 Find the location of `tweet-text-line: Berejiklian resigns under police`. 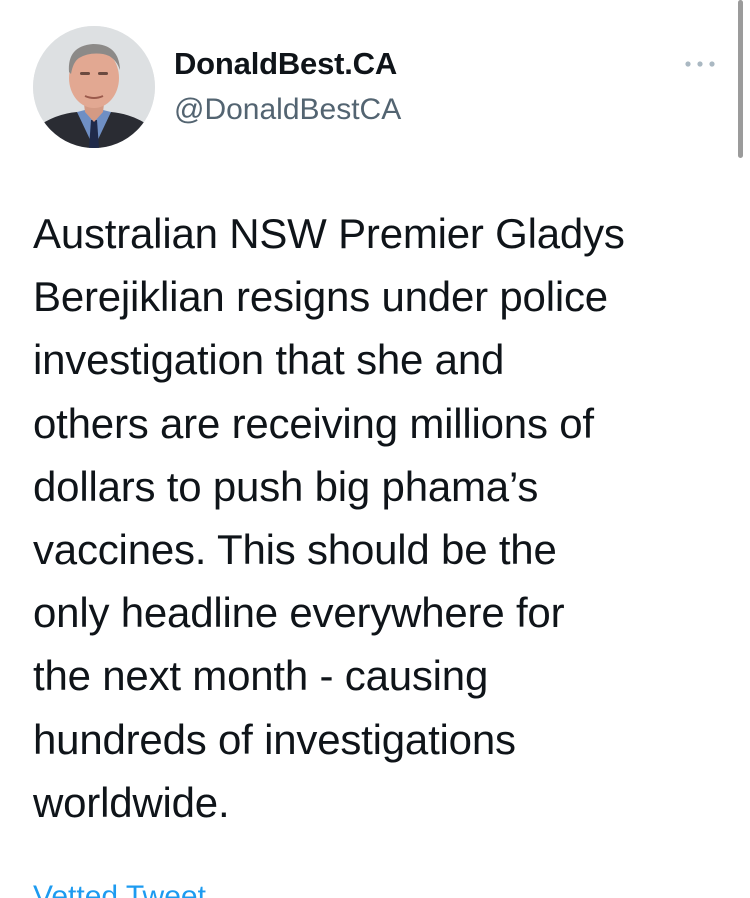

tweet-text-line: Berejiklian resigns under police is located at coordinates (320, 297).